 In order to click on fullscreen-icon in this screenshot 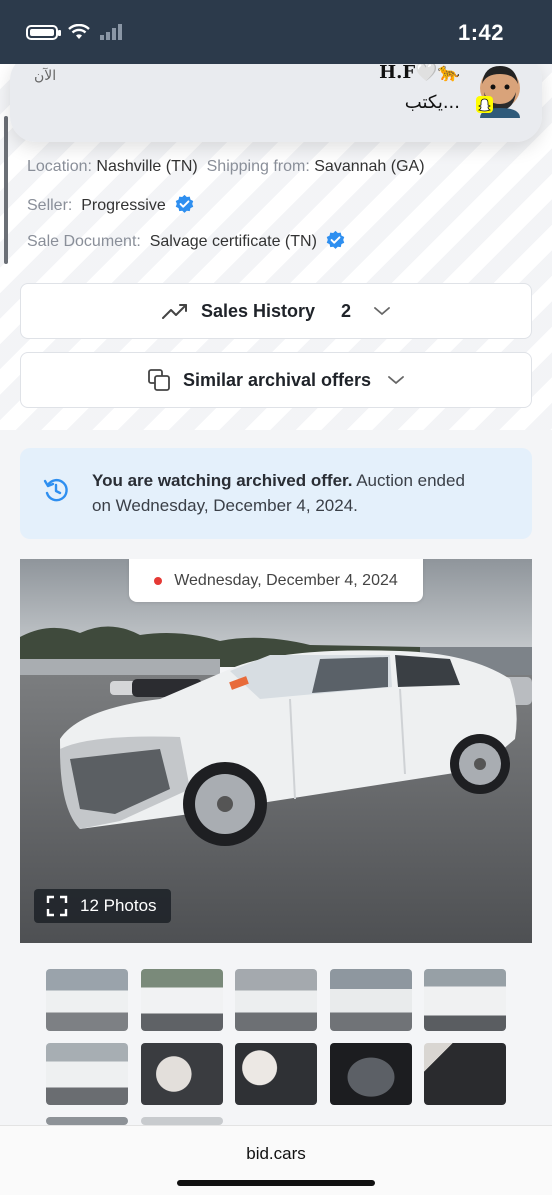, I will do `click(57, 906)`.